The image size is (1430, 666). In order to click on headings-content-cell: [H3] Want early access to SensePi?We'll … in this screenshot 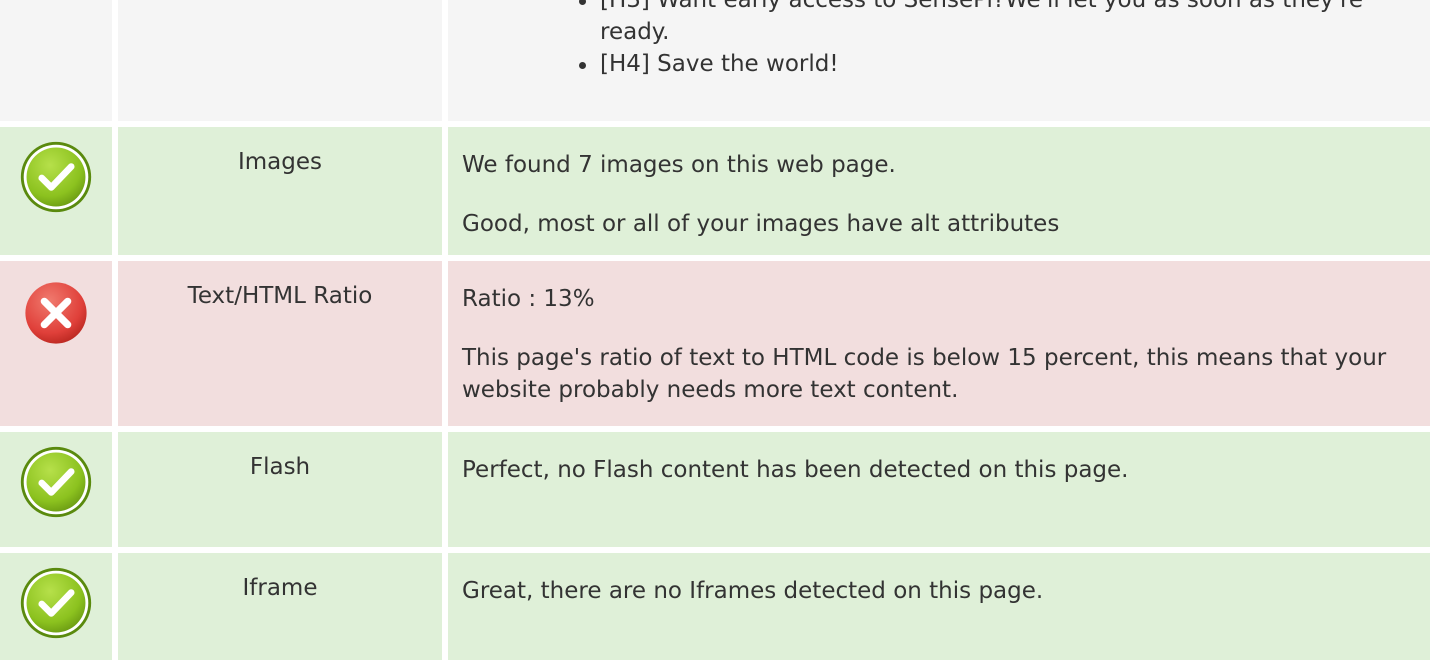, I will do `click(939, 63)`.